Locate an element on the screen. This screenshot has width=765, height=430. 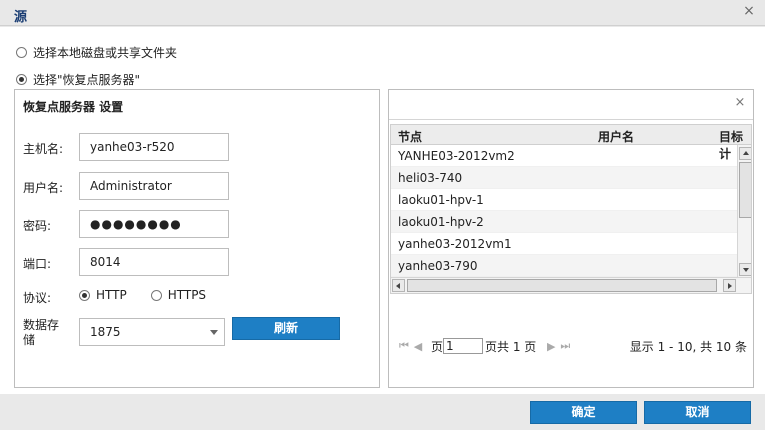
rps-settings-title: 恢复点服务器 设置 is located at coordinates (73, 107).